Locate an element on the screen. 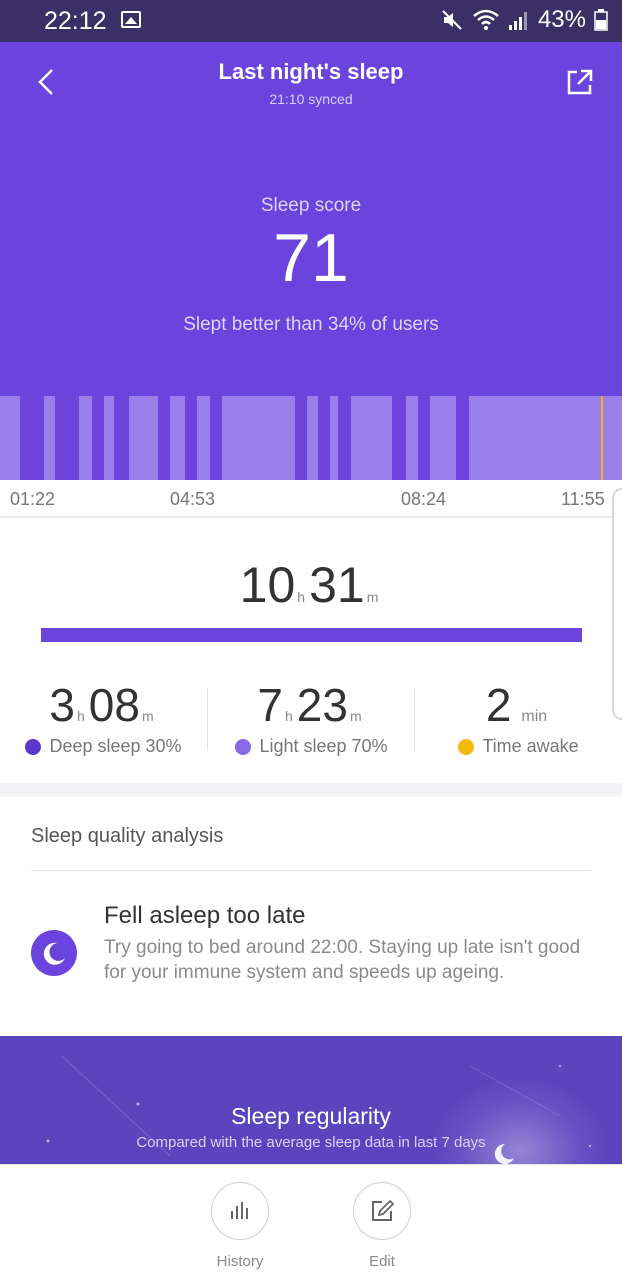  awake-marker is located at coordinates (602, 438).